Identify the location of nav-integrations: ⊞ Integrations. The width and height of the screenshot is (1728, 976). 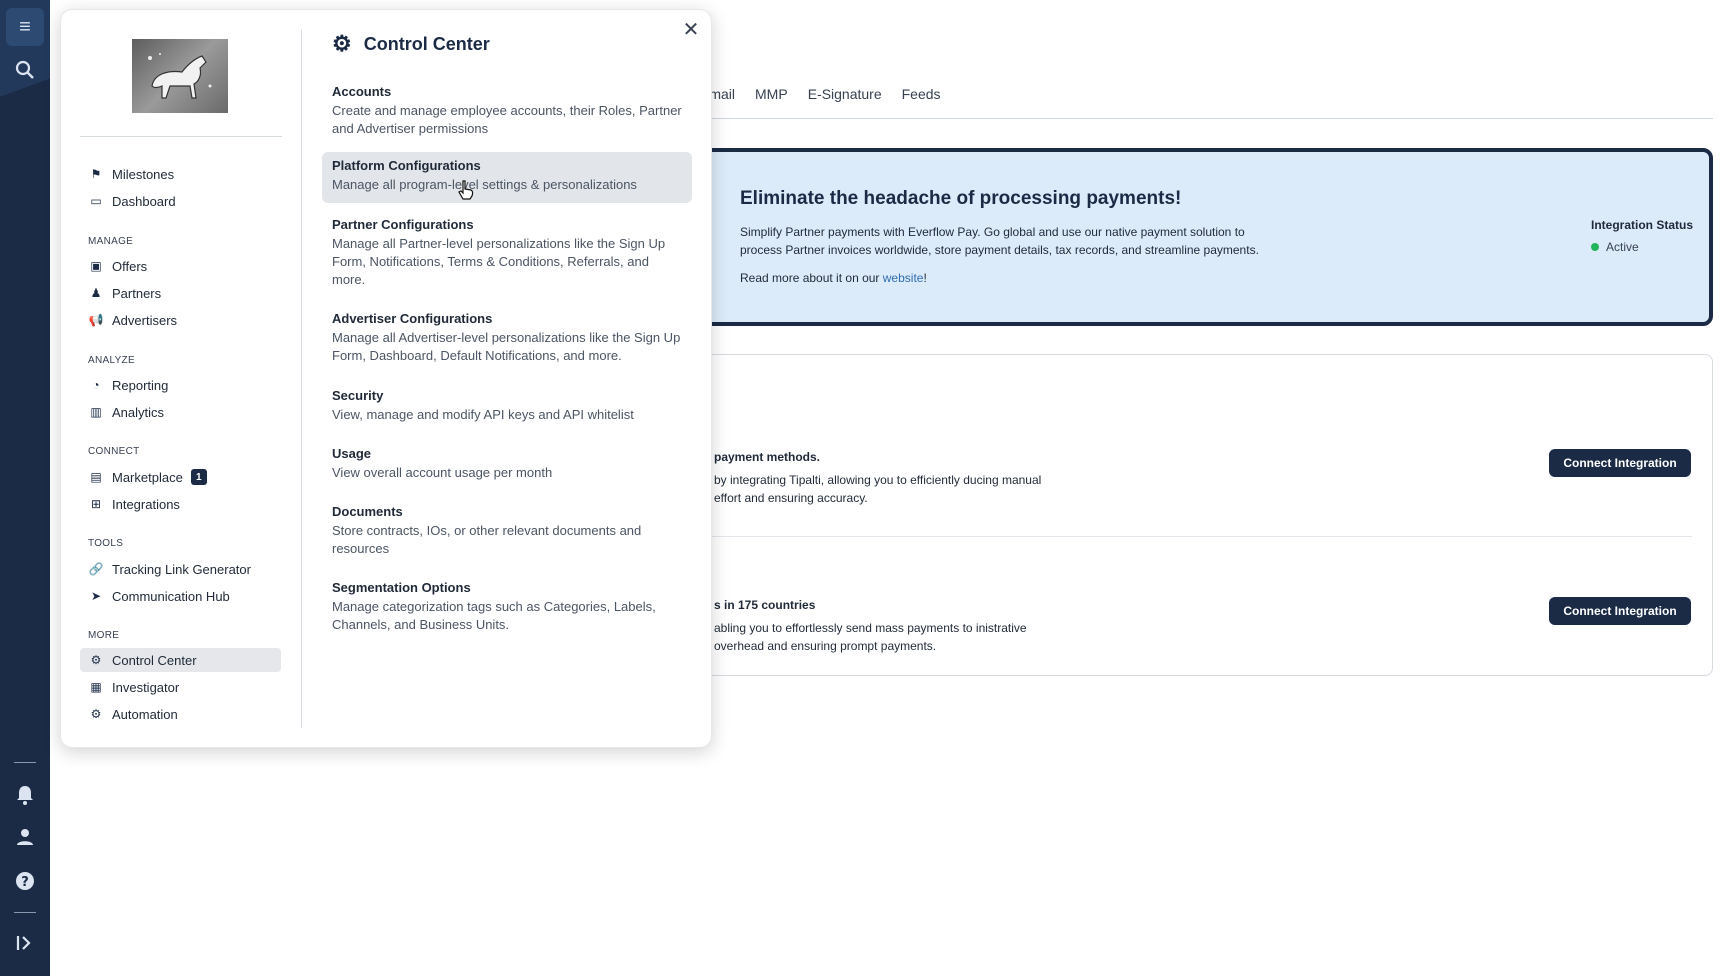
(180, 504).